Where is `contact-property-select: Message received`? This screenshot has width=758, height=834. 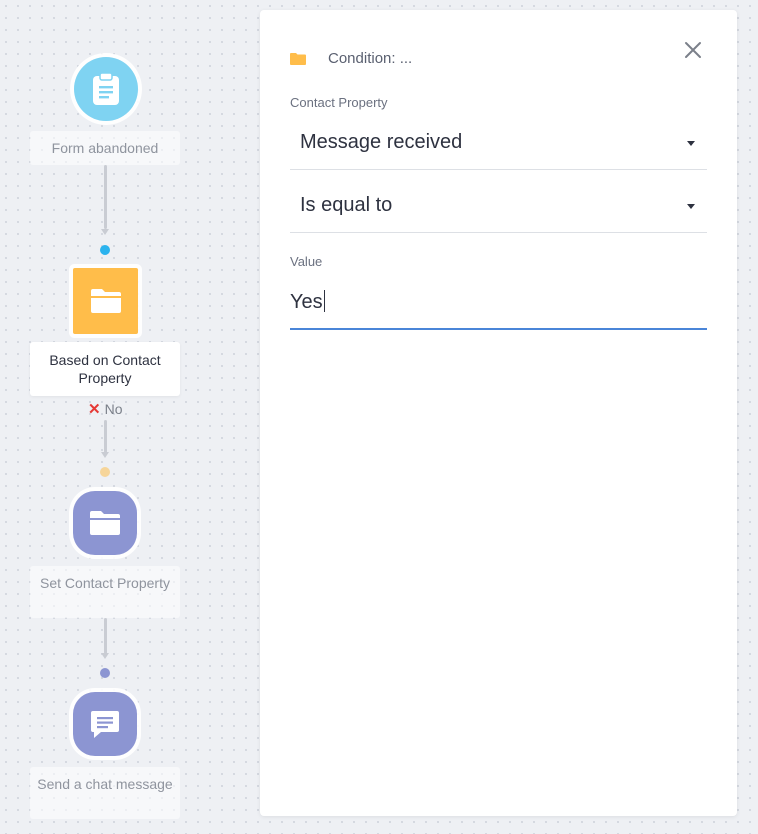
contact-property-select: Message received is located at coordinates (498, 140).